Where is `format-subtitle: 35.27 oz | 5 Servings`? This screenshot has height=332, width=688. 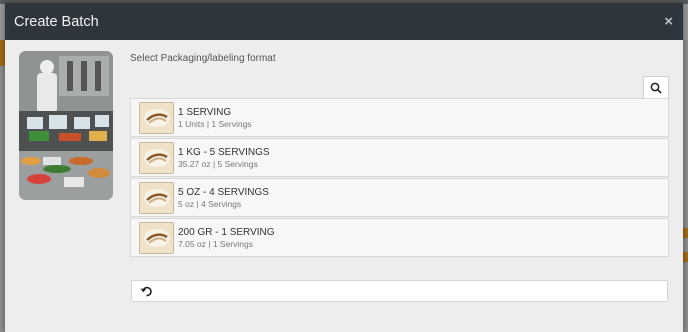
format-subtitle: 35.27 oz | 5 Servings is located at coordinates (218, 163).